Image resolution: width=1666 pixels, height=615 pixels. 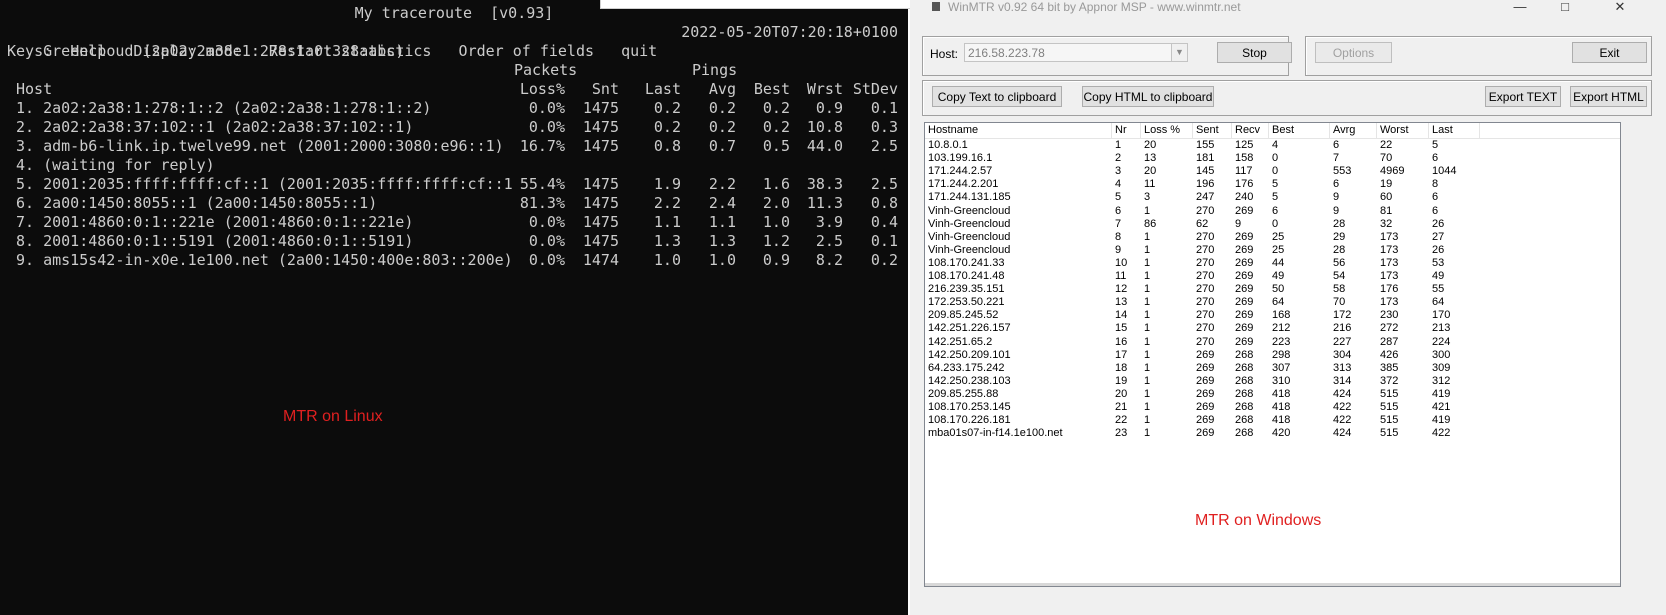 I want to click on cell-hostname: 209.85.255.88, so click(x=963, y=393).